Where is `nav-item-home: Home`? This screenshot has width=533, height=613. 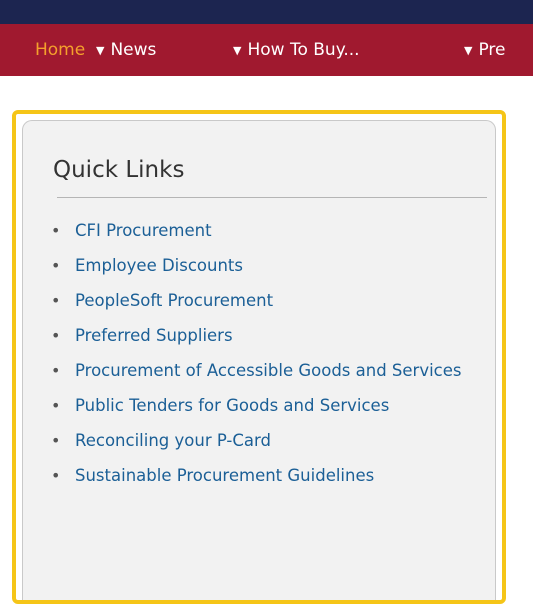
nav-item-home: Home is located at coordinates (60, 50).